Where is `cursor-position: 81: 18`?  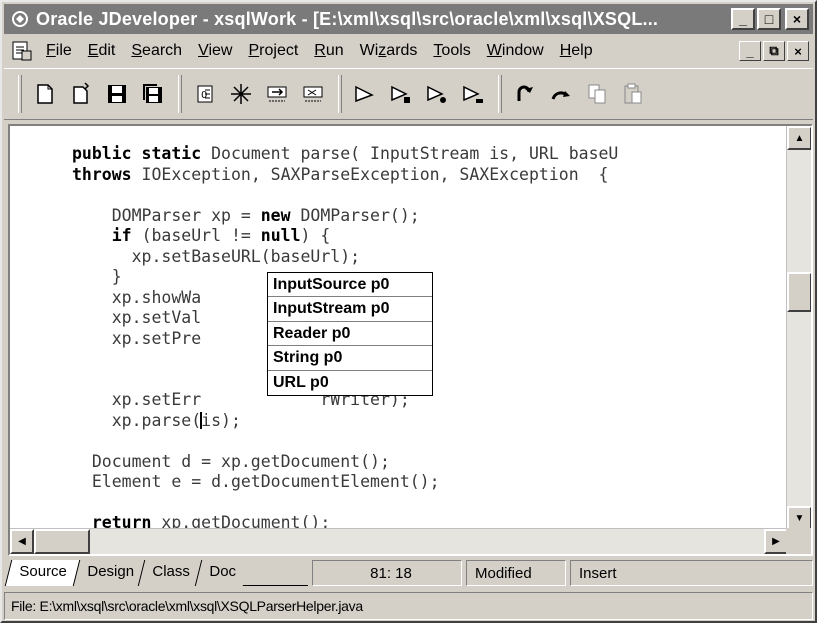 cursor-position: 81: 18 is located at coordinates (387, 573).